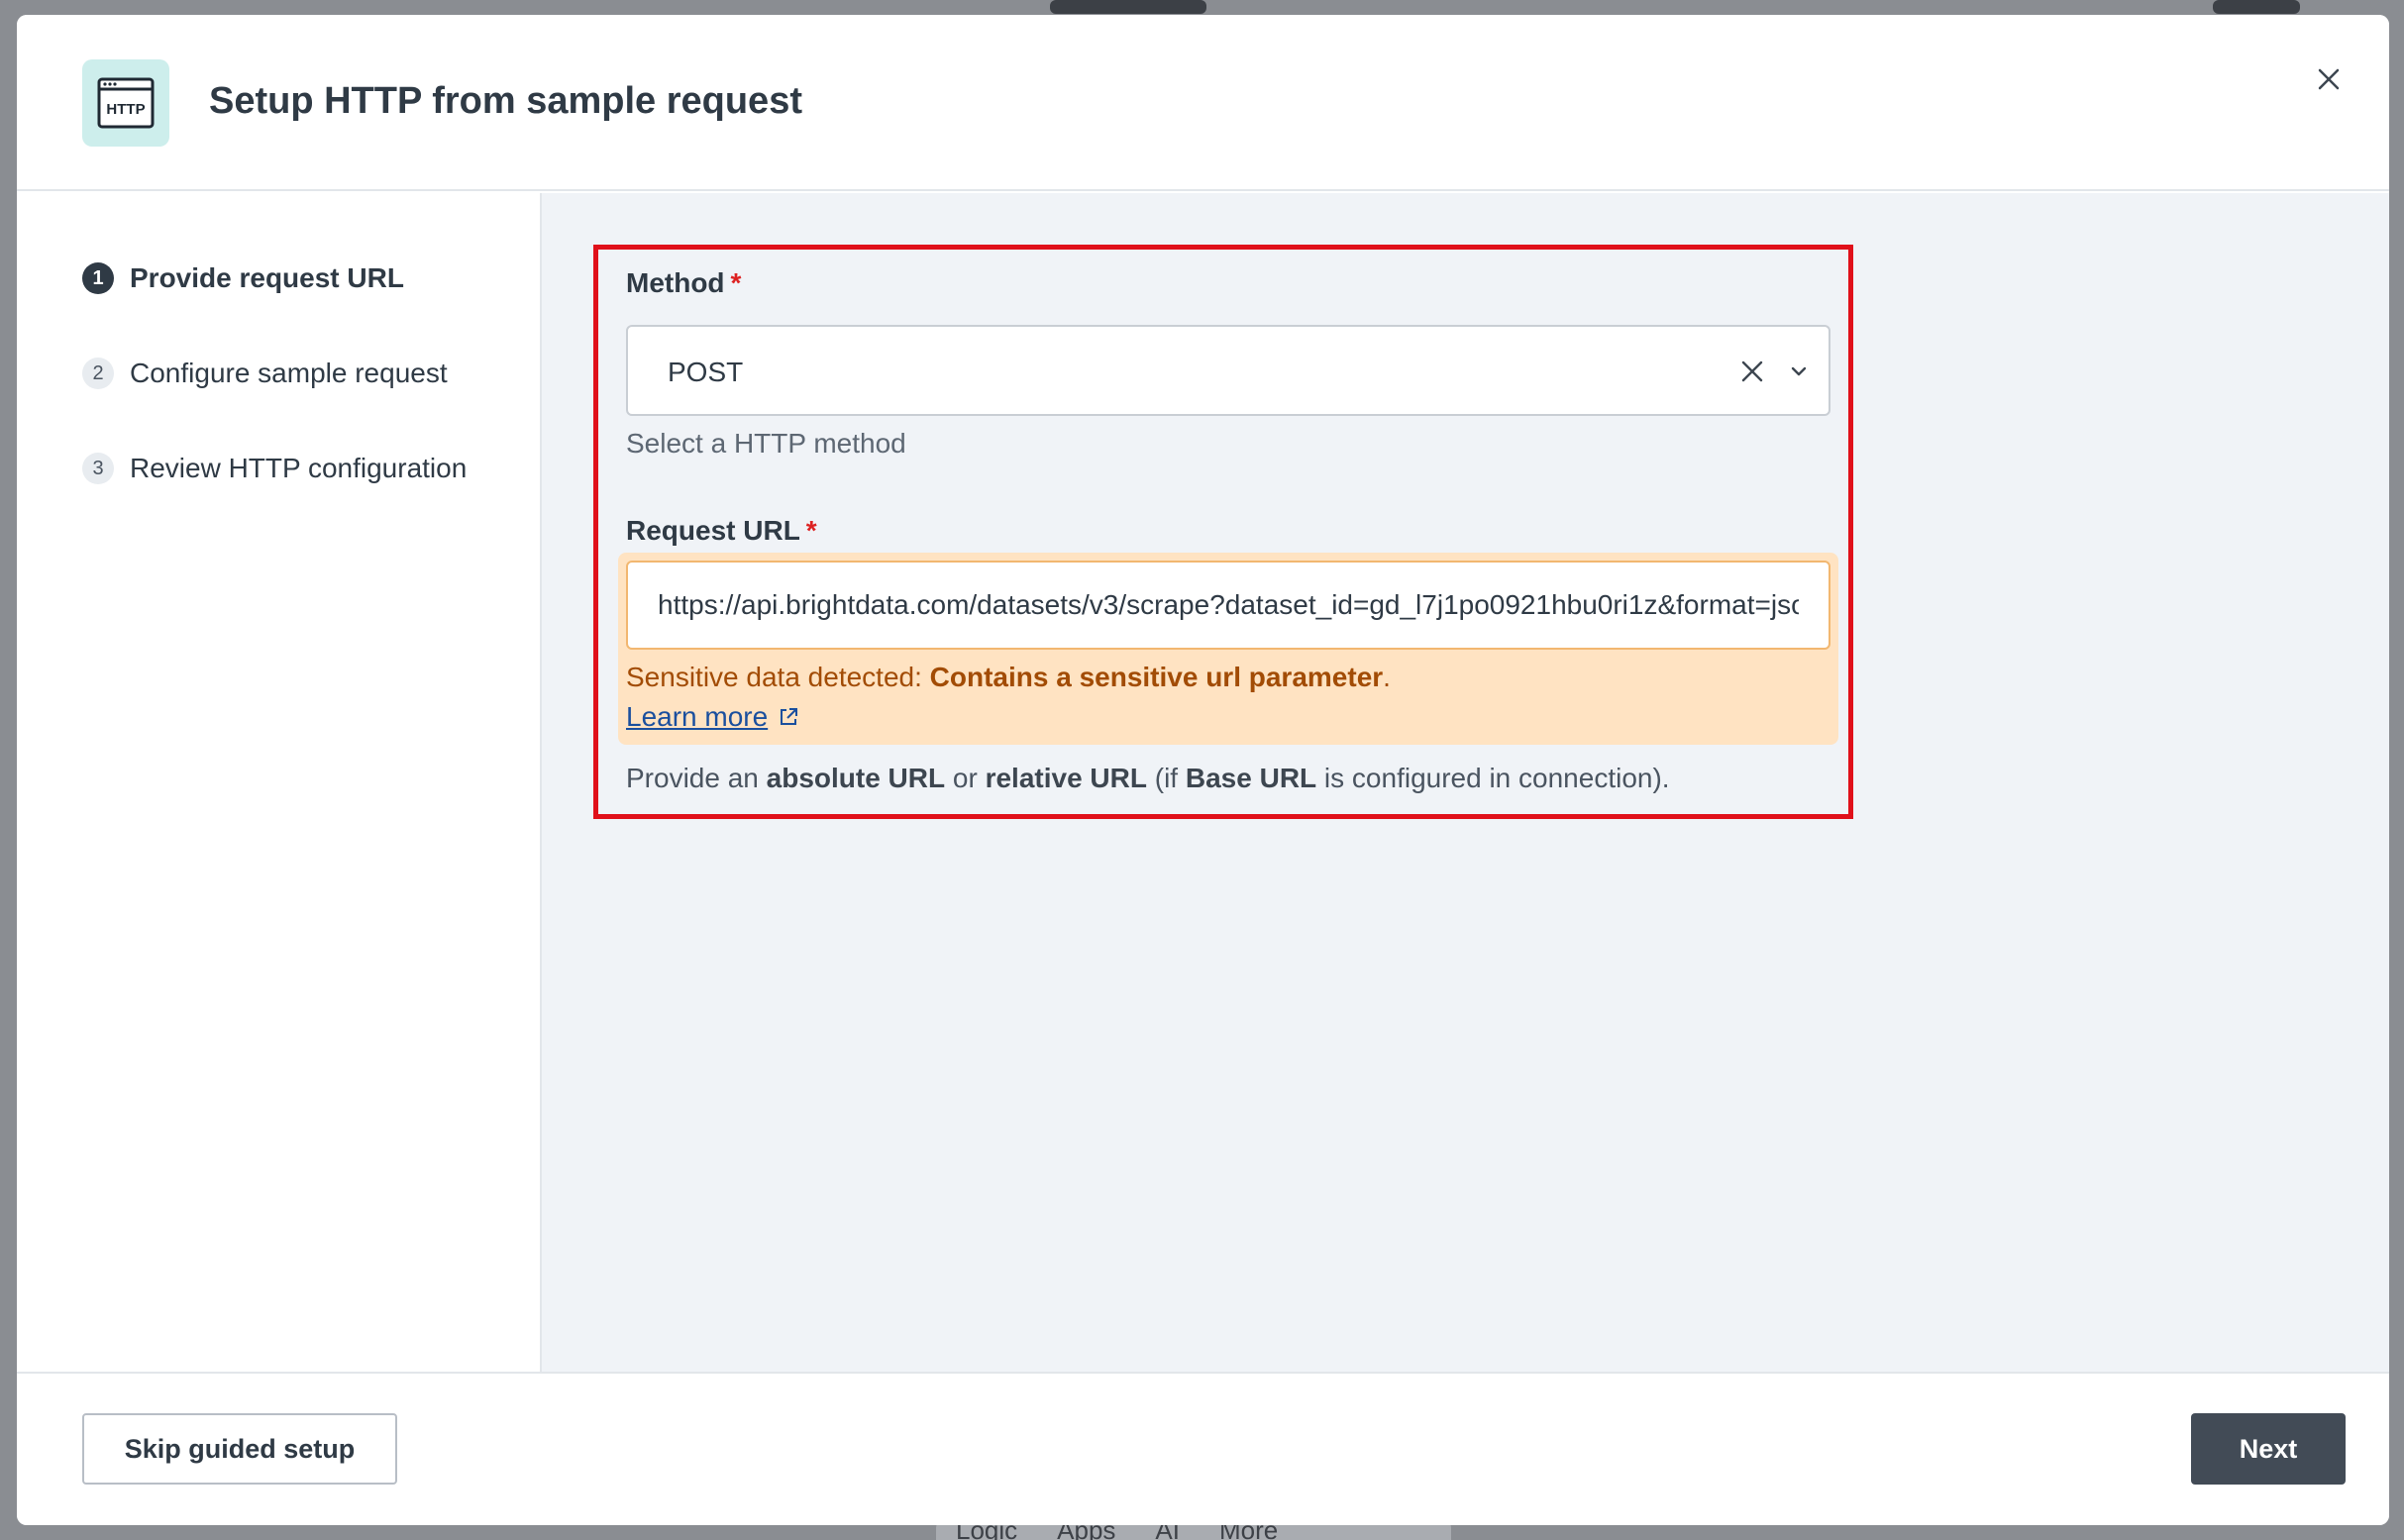 This screenshot has height=1540, width=2404. I want to click on close-button, so click(2328, 79).